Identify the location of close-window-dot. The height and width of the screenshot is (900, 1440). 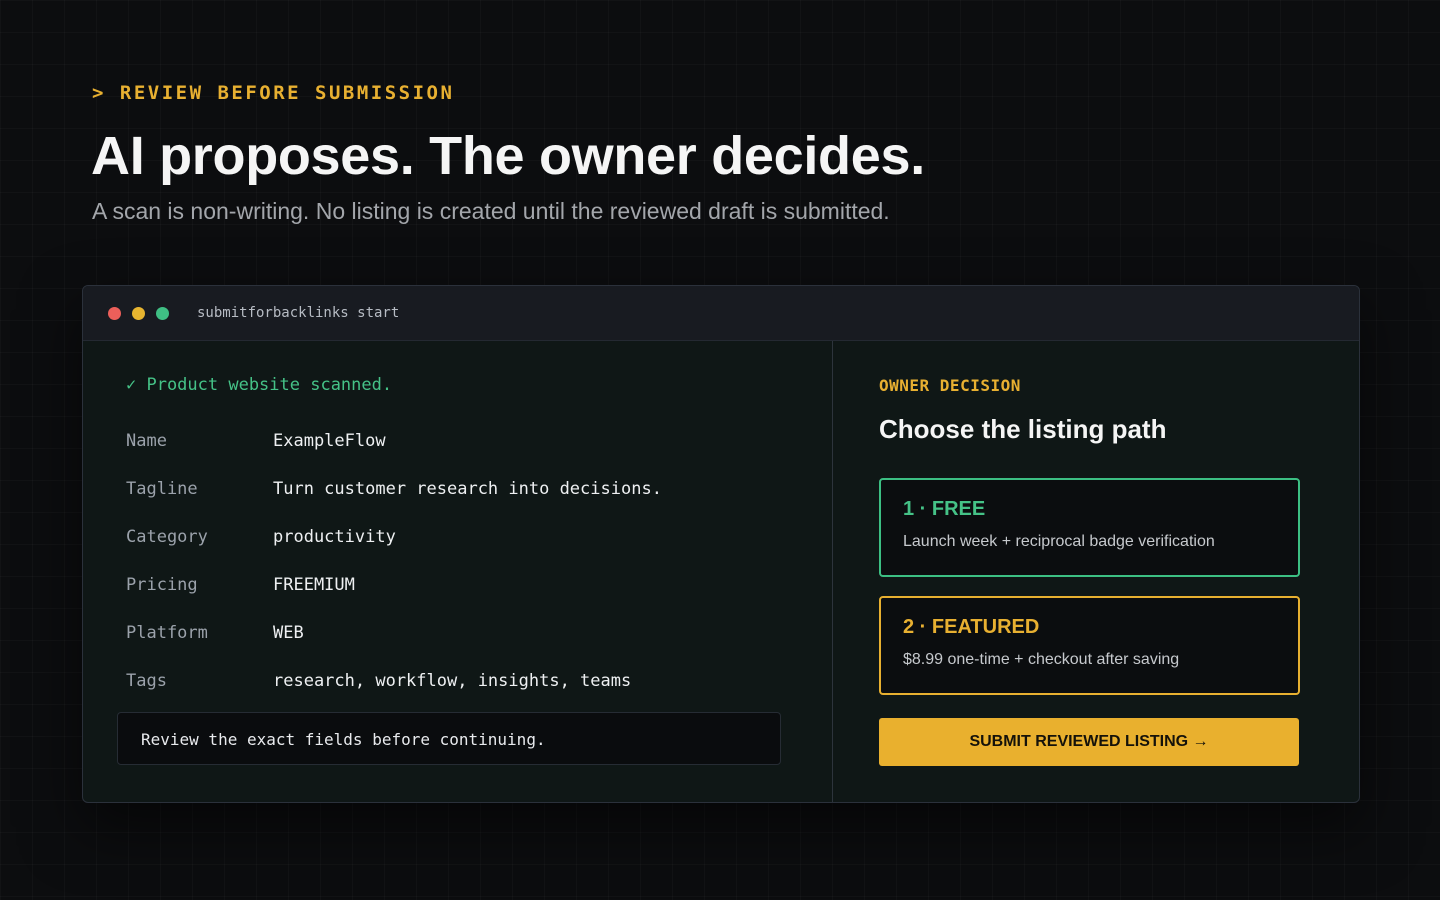
(114, 313).